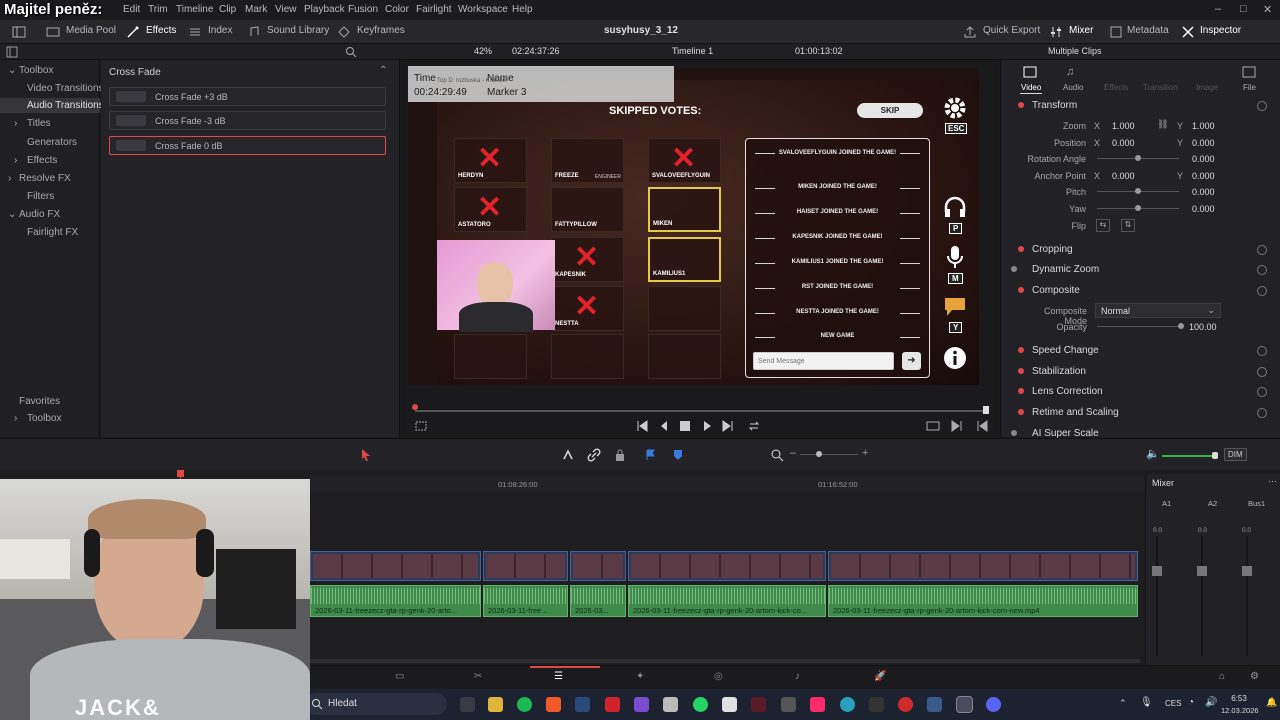 This screenshot has height=720, width=1280. Describe the element at coordinates (39, 123) in the screenshot. I see `tree-titles: Titles` at that location.